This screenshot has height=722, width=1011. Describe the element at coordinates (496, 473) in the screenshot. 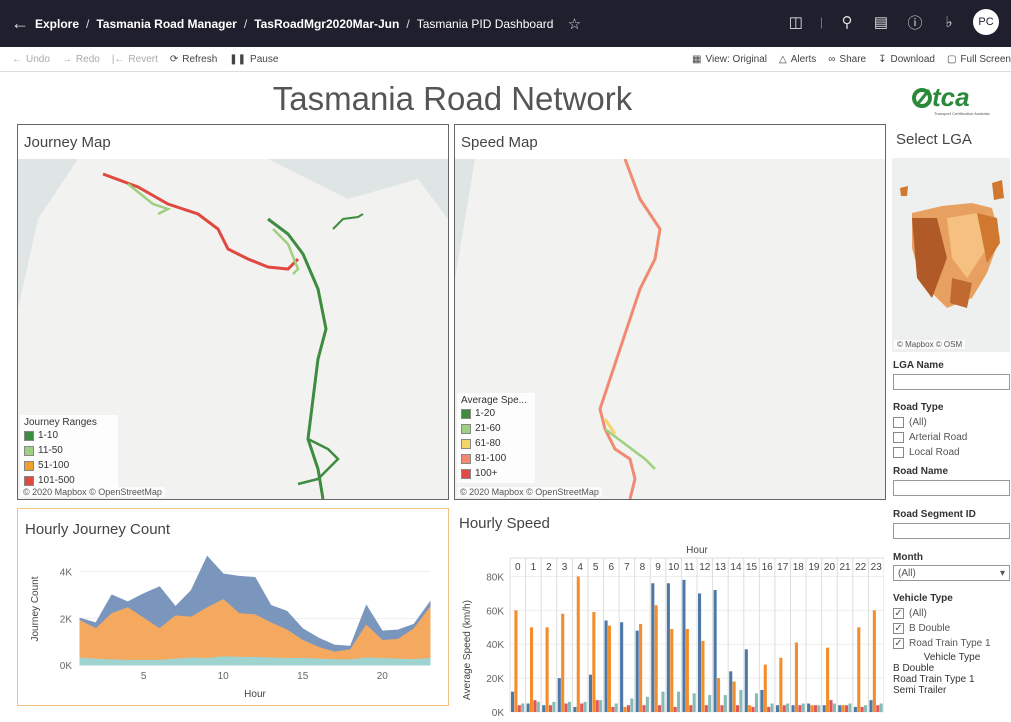

I see `speed-legend-item: 100+` at that location.